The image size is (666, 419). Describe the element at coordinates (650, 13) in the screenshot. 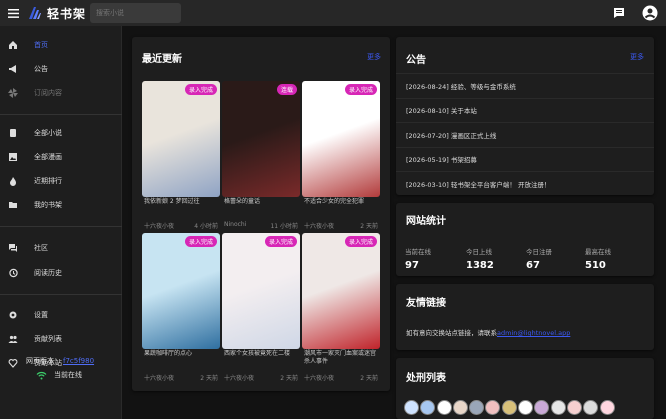

I see `account-icon` at that location.